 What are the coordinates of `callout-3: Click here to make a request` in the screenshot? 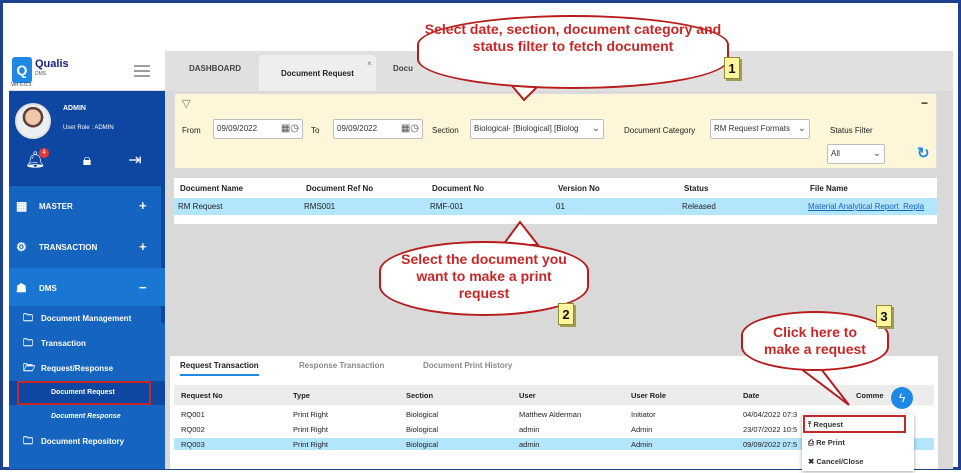 It's located at (815, 341).